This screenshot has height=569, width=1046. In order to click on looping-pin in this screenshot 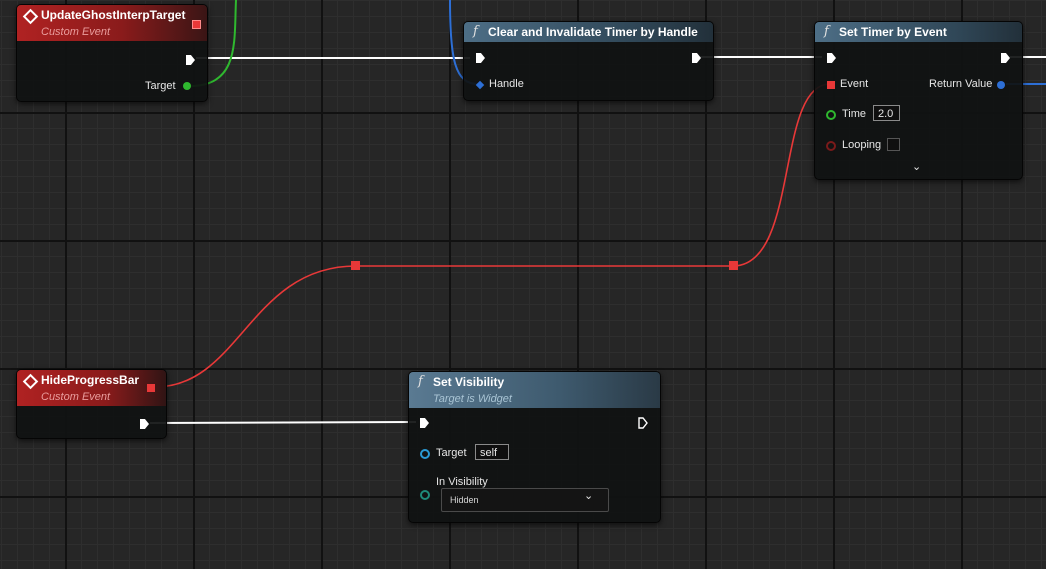, I will do `click(831, 146)`.